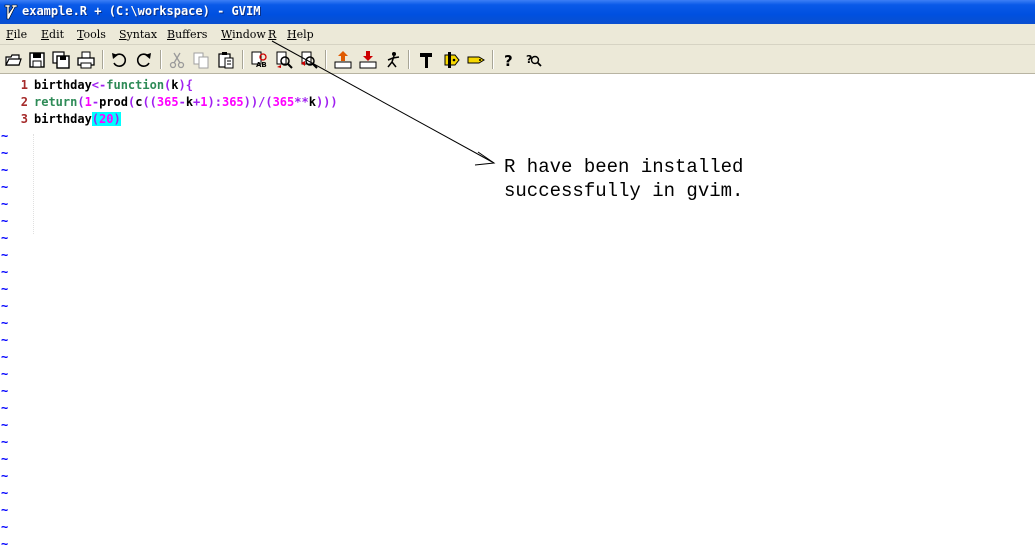 Image resolution: width=1035 pixels, height=559 pixels. I want to click on menu-window: Window, so click(243, 34).